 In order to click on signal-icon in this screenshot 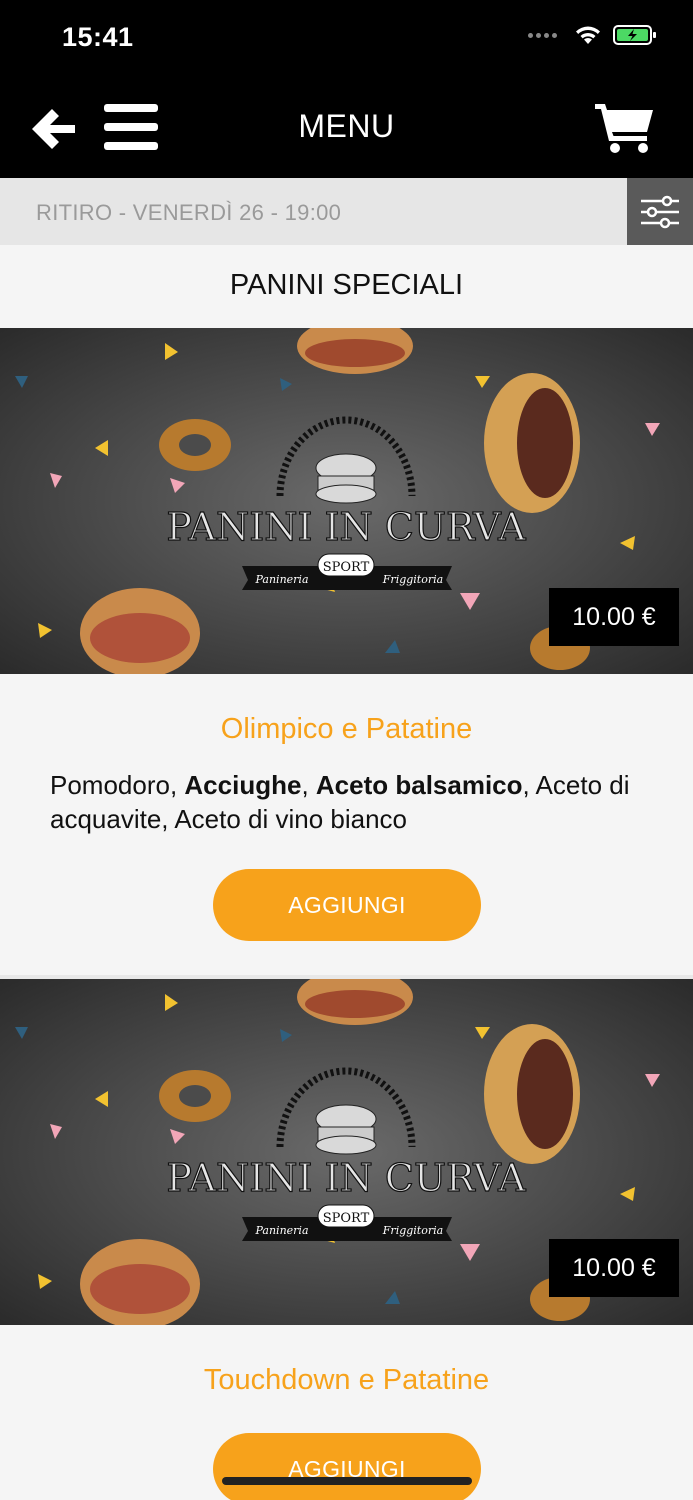, I will do `click(542, 35)`.